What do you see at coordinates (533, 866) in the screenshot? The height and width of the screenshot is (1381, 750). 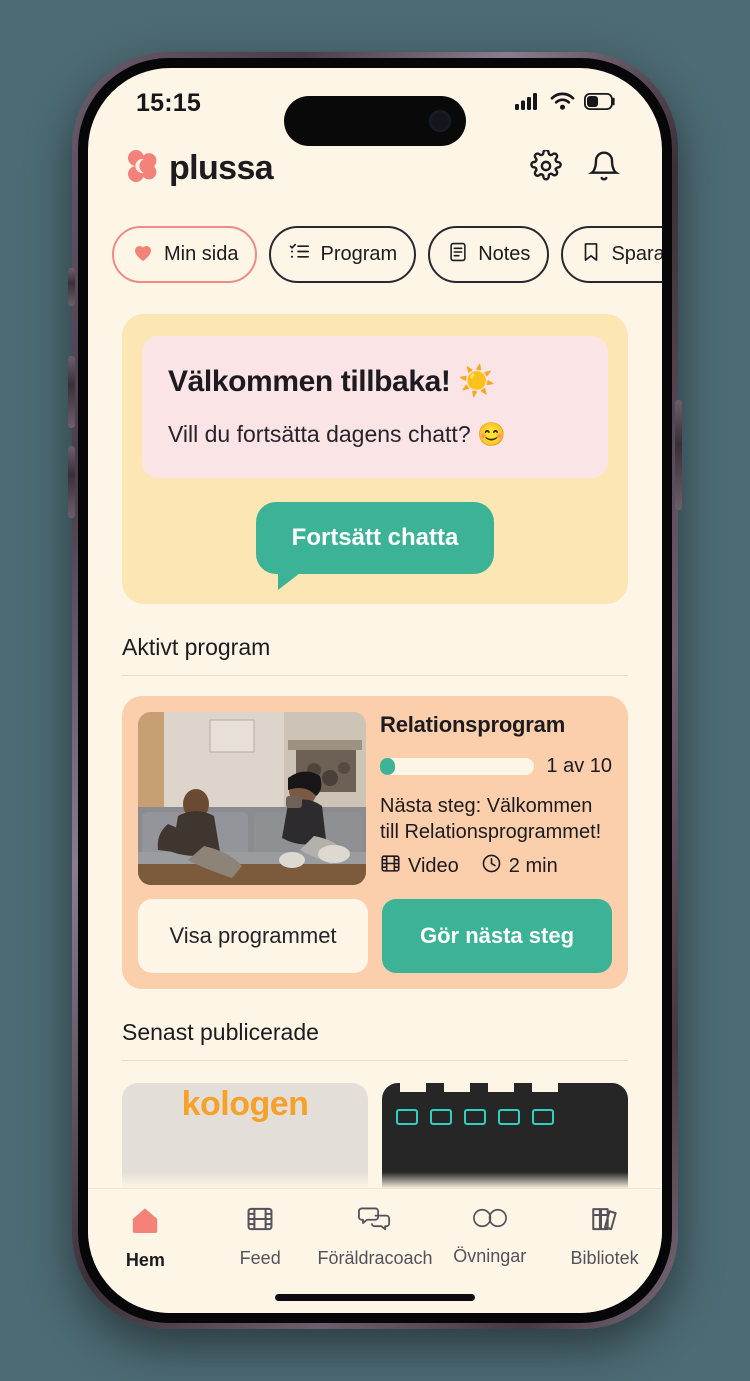 I see `duration-label: 2 min` at bounding box center [533, 866].